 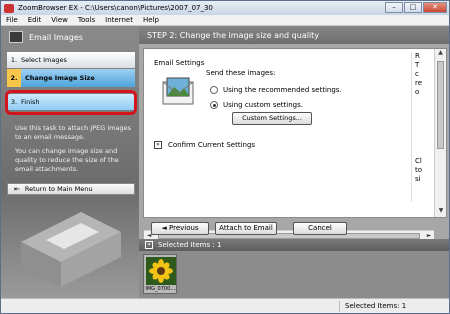 What do you see at coordinates (225, 305) in the screenshot?
I see `status-bar: Selected Items: 1` at bounding box center [225, 305].